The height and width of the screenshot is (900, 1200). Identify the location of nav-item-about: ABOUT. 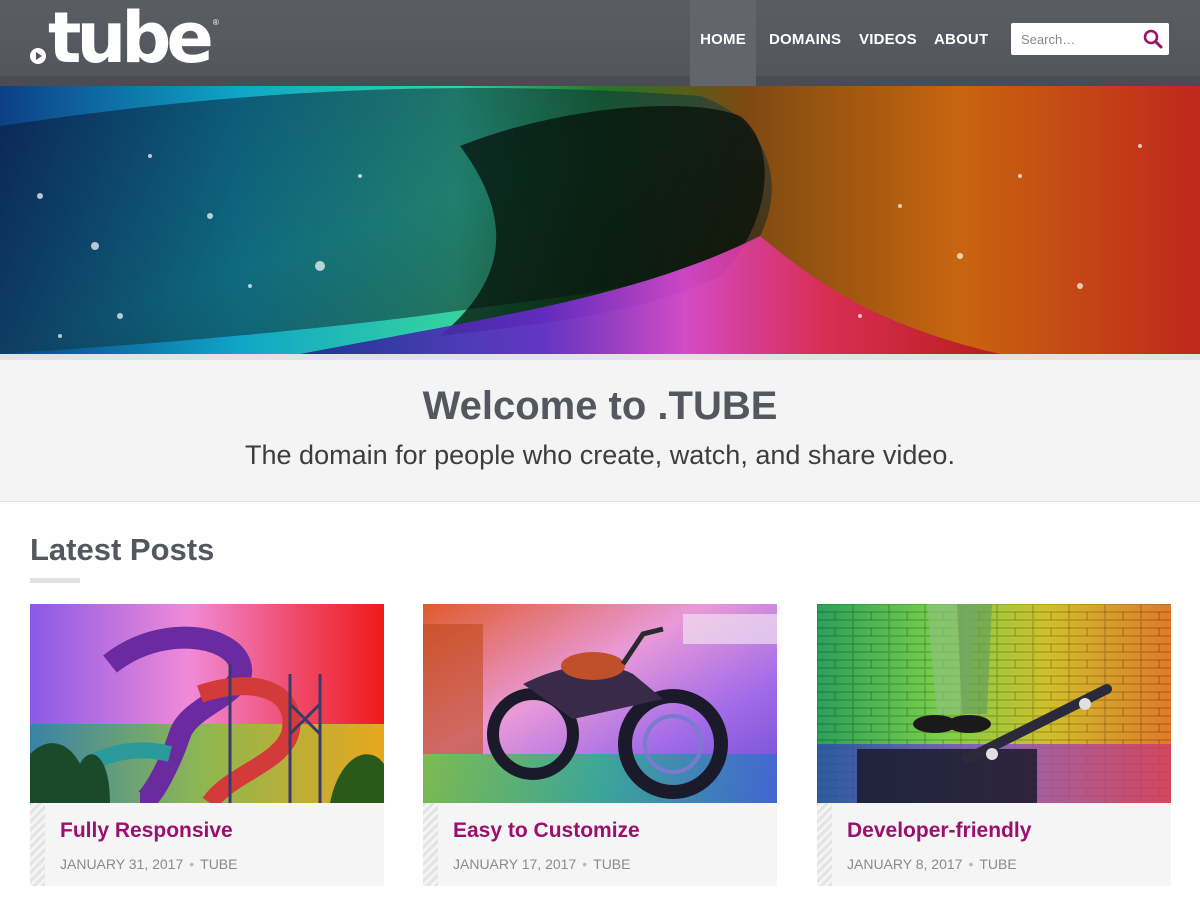
(964, 43).